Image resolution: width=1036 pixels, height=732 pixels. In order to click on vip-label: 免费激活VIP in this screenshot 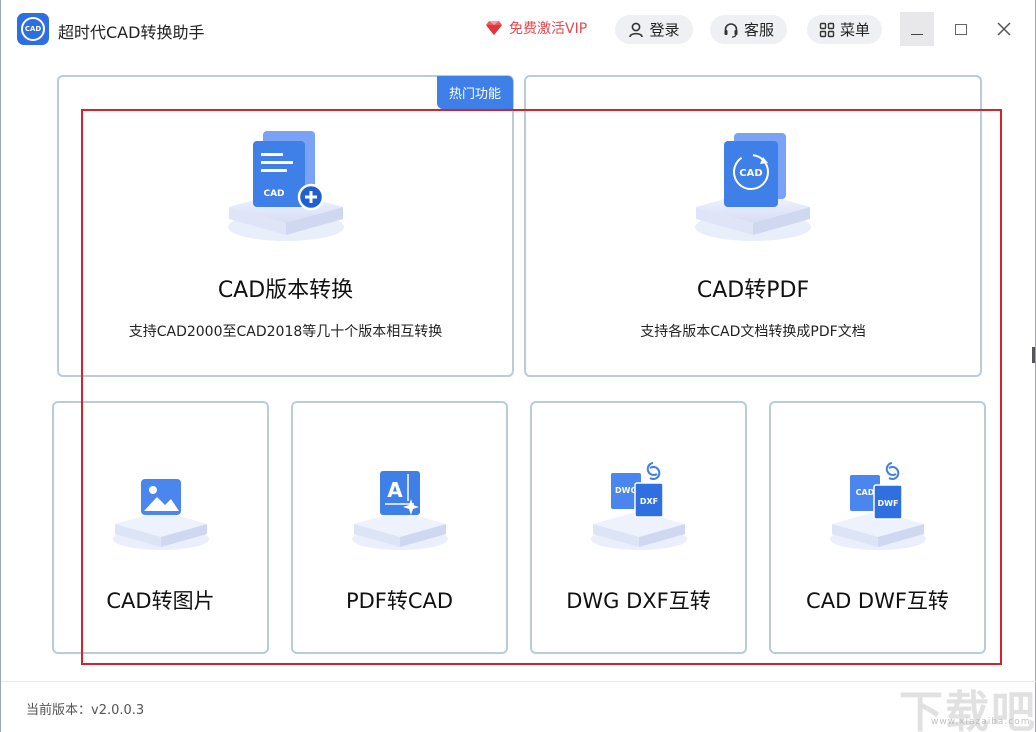, I will do `click(548, 29)`.